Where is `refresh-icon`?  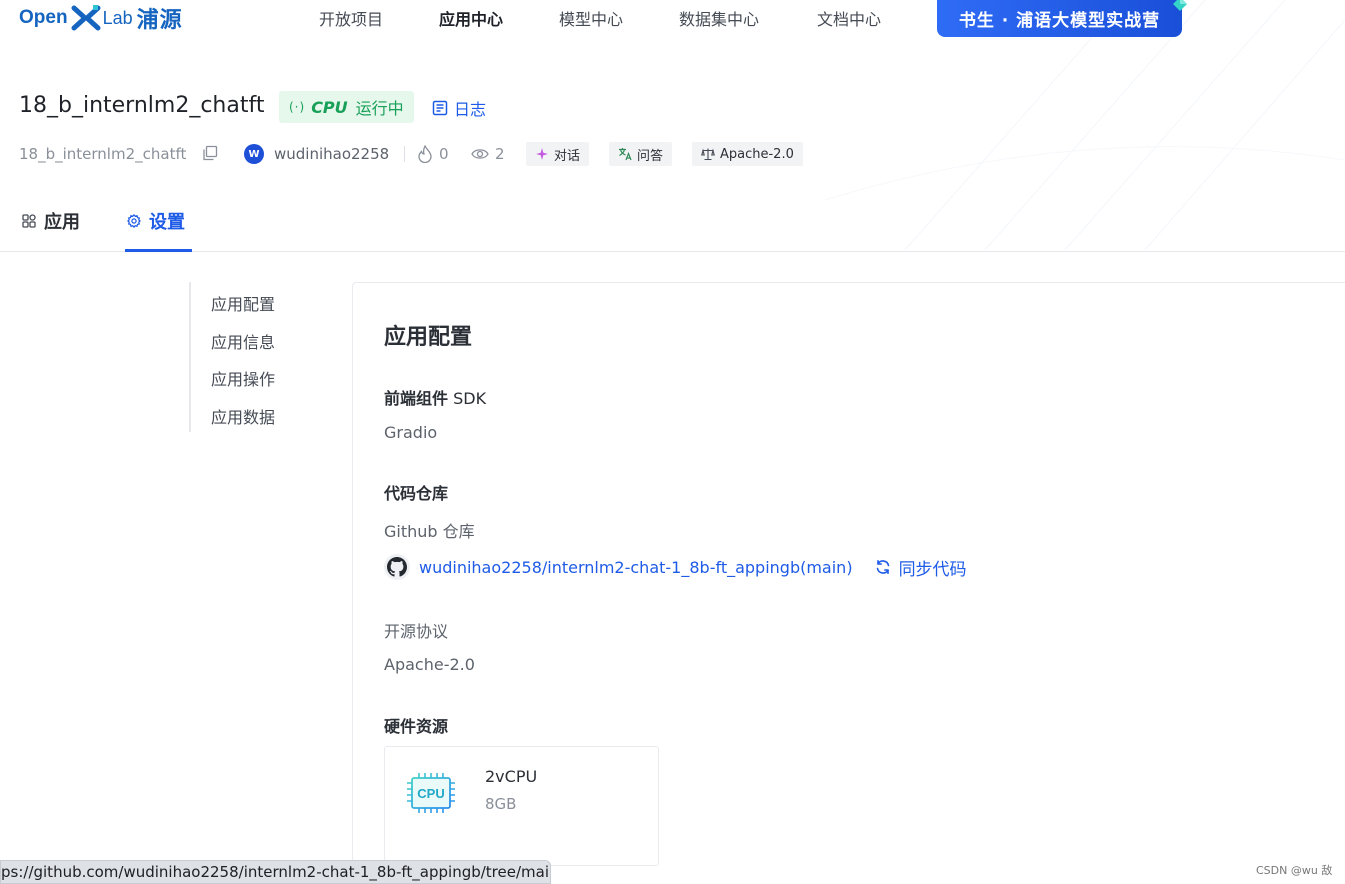 refresh-icon is located at coordinates (882, 567).